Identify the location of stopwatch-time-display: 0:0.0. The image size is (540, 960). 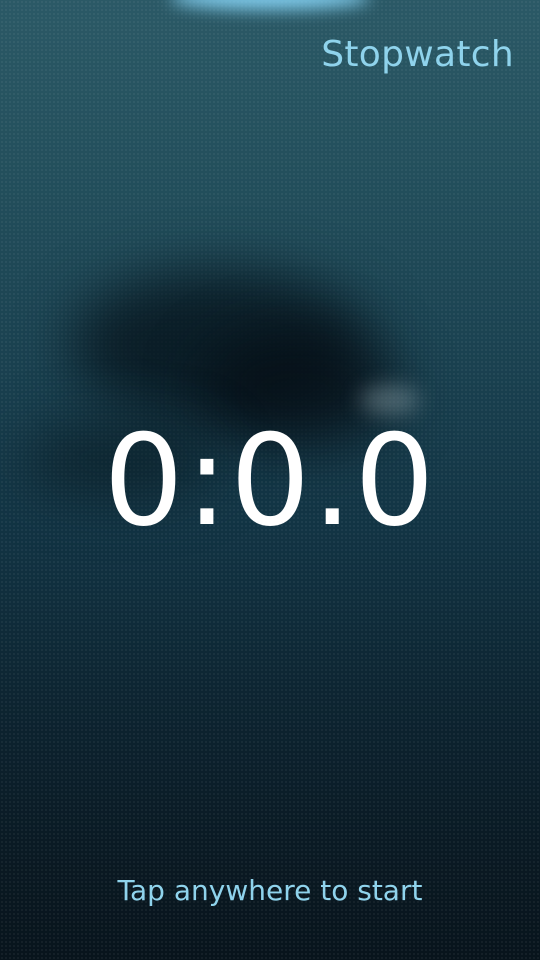
(270, 480).